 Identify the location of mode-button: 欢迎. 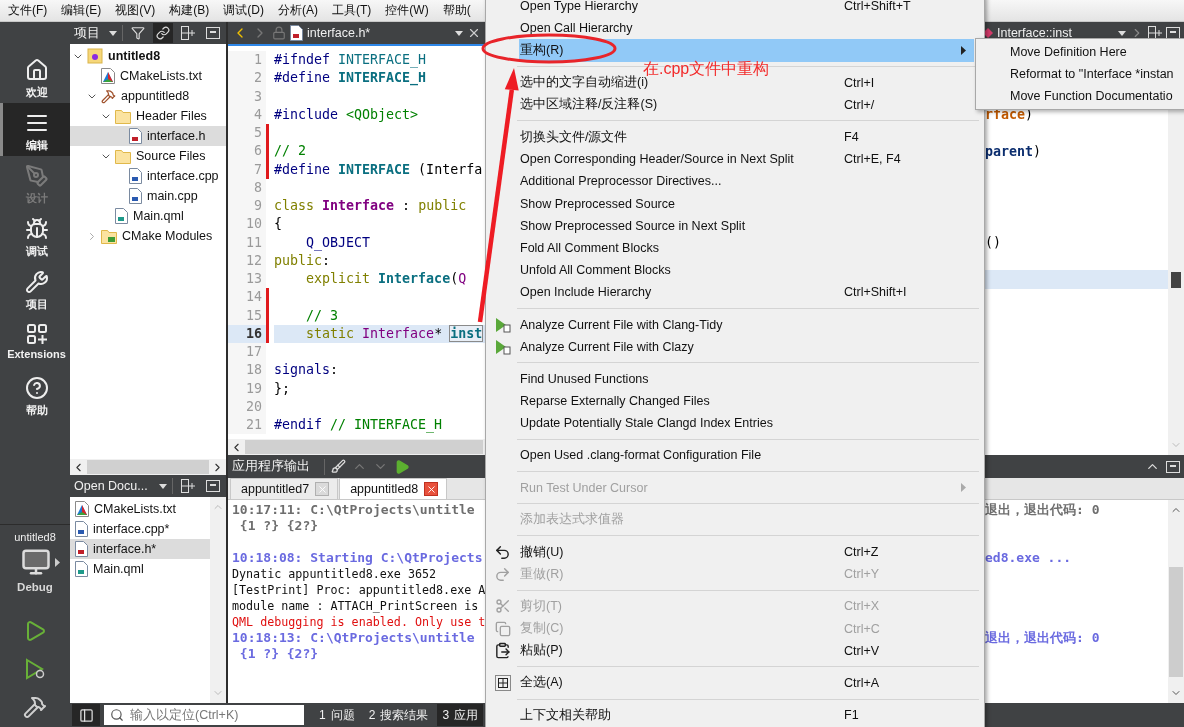
(35, 76).